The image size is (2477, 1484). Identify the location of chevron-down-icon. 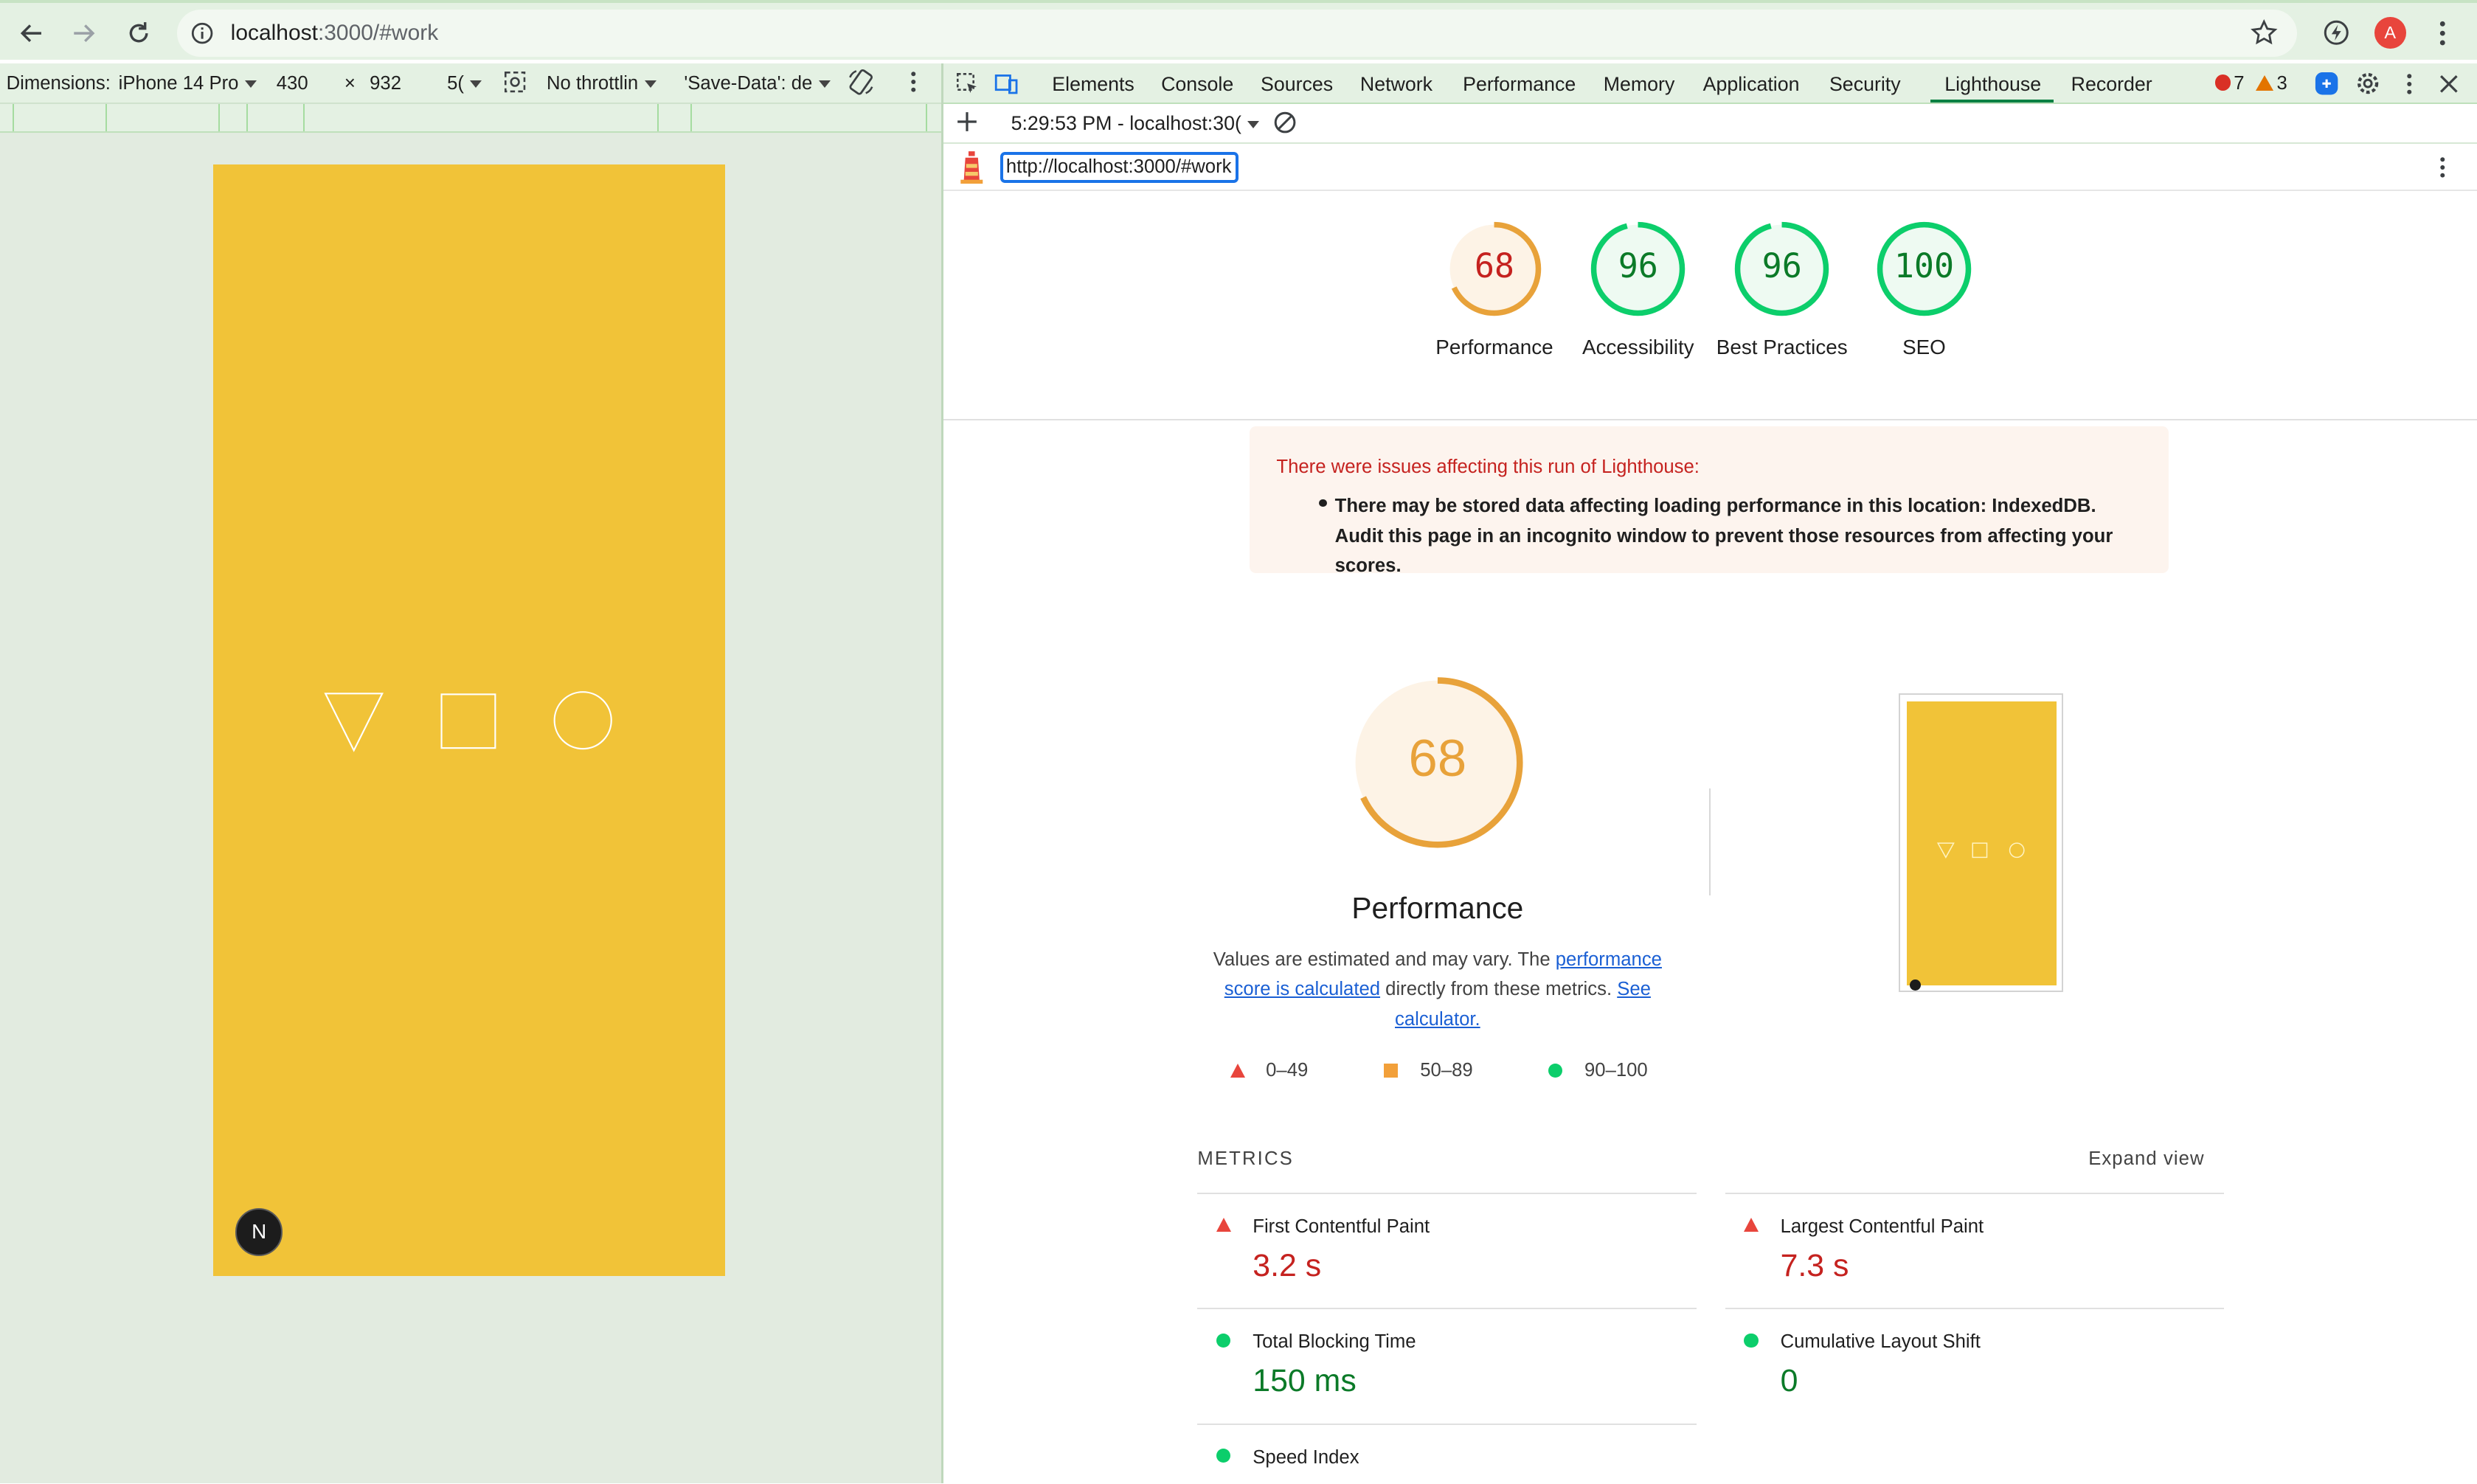
(650, 84).